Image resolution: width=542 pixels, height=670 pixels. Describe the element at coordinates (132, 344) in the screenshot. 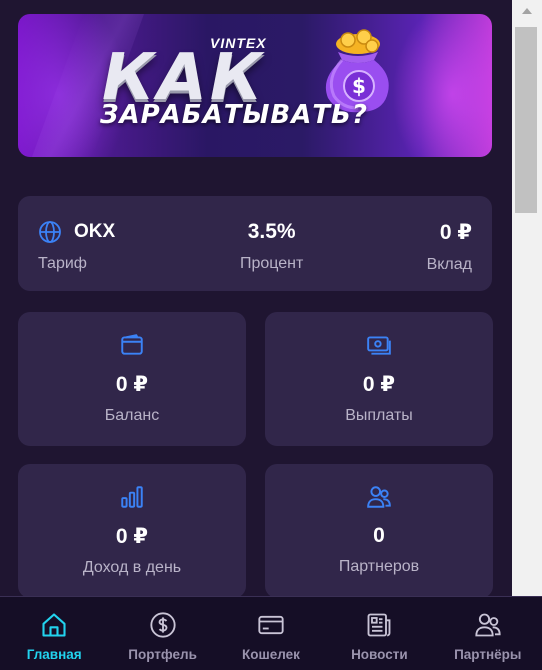

I see `wallet-icon` at that location.